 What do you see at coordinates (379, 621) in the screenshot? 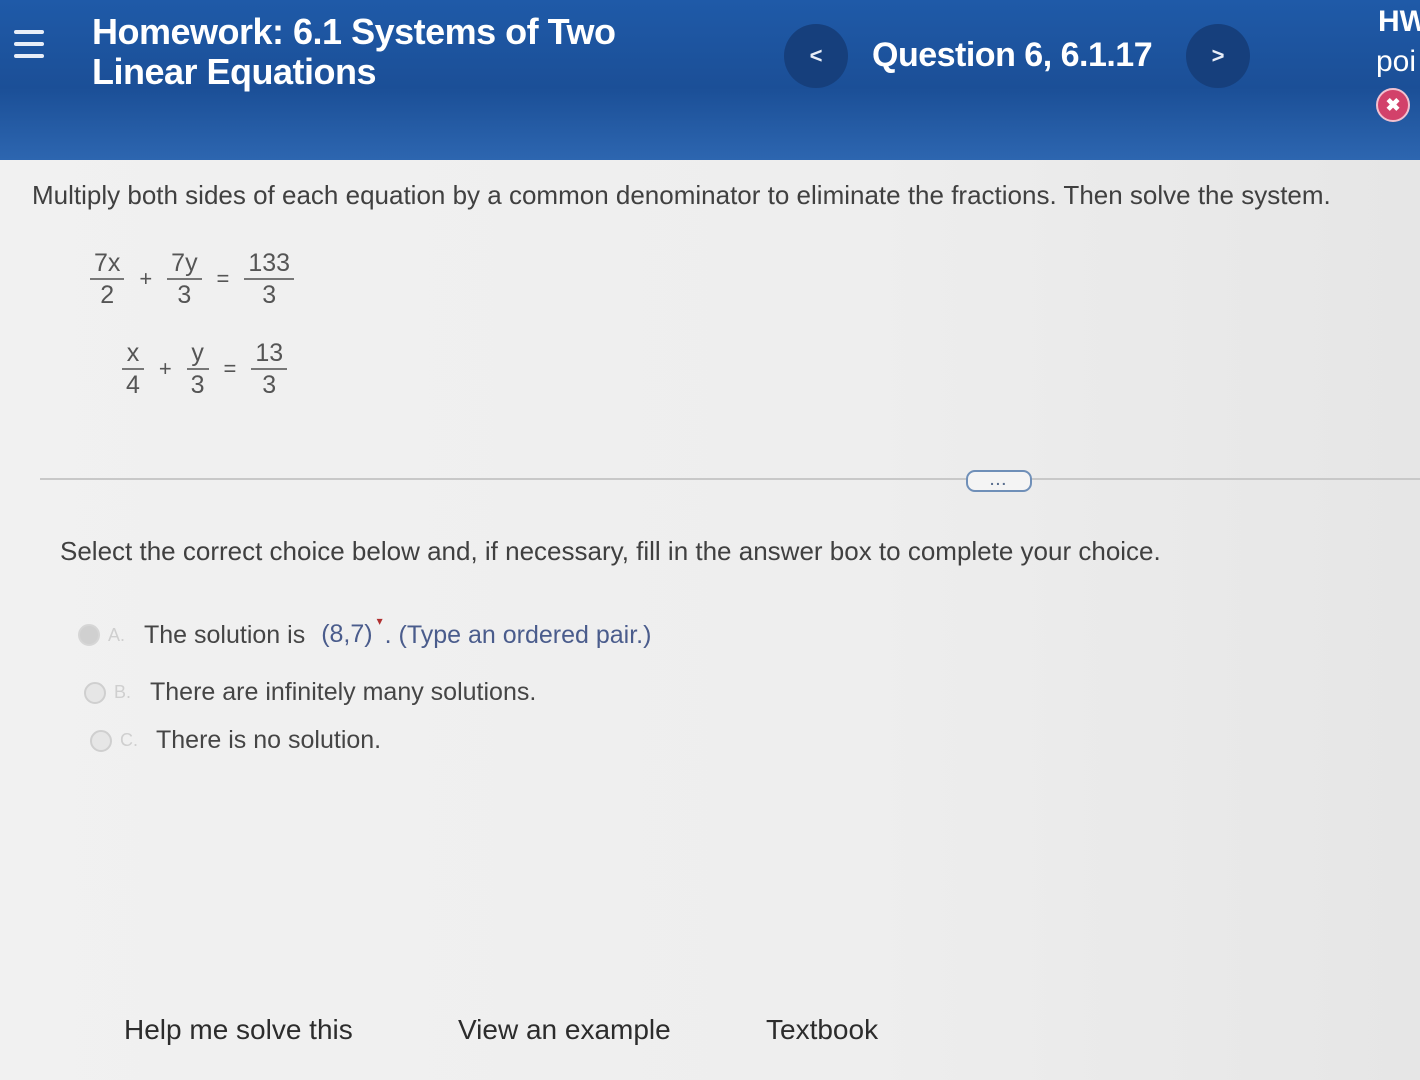
I see `caret-icon: ▾` at bounding box center [379, 621].